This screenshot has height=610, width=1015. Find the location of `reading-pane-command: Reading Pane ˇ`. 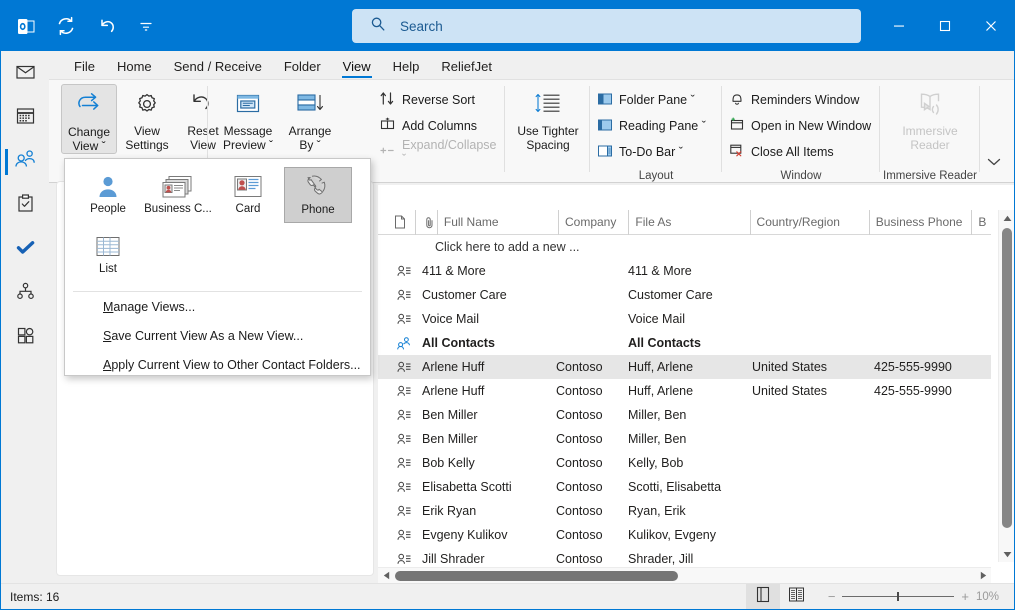

reading-pane-command: Reading Pane ˇ is located at coordinates (651, 126).